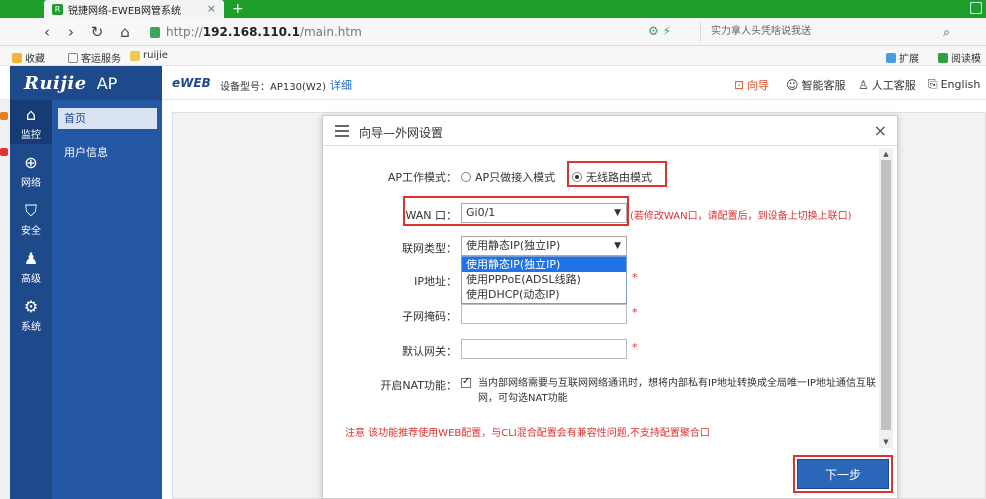  What do you see at coordinates (544, 294) in the screenshot?
I see `conn-option-dhcp: 使用DHCP(动态IP)` at bounding box center [544, 294].